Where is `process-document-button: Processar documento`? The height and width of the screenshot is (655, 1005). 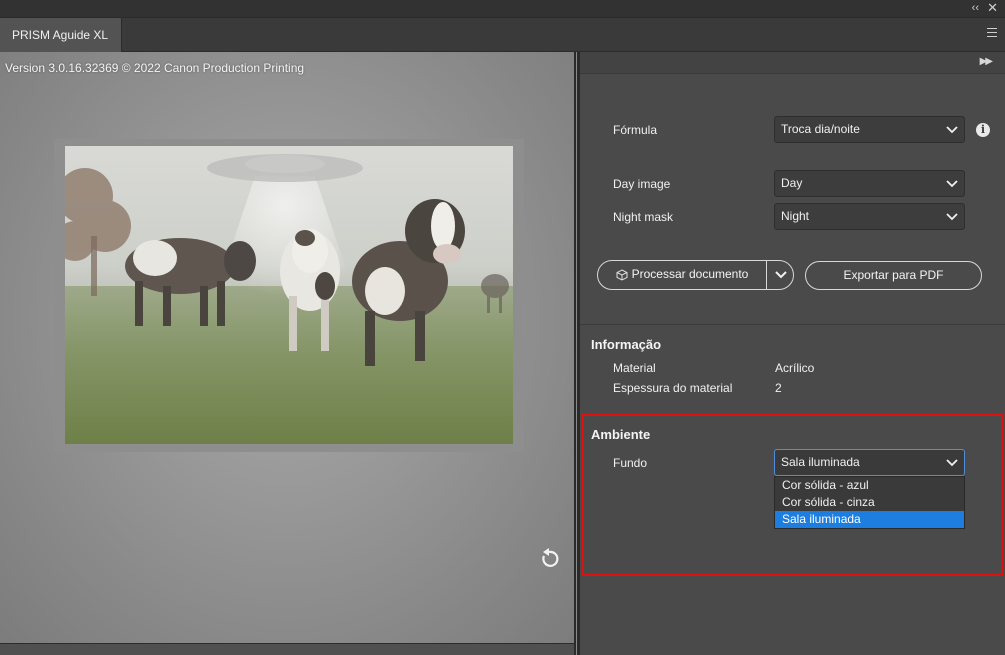
process-document-button: Processar documento is located at coordinates (682, 275).